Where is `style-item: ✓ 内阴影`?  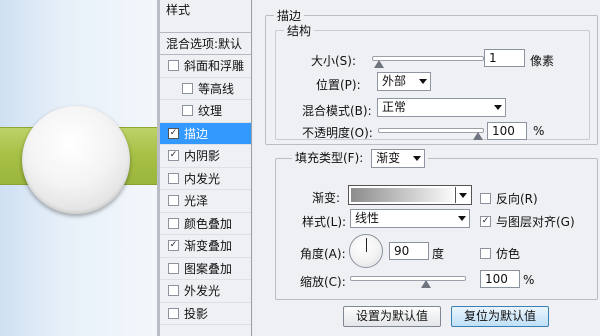 style-item: ✓ 内阴影 is located at coordinates (205, 156).